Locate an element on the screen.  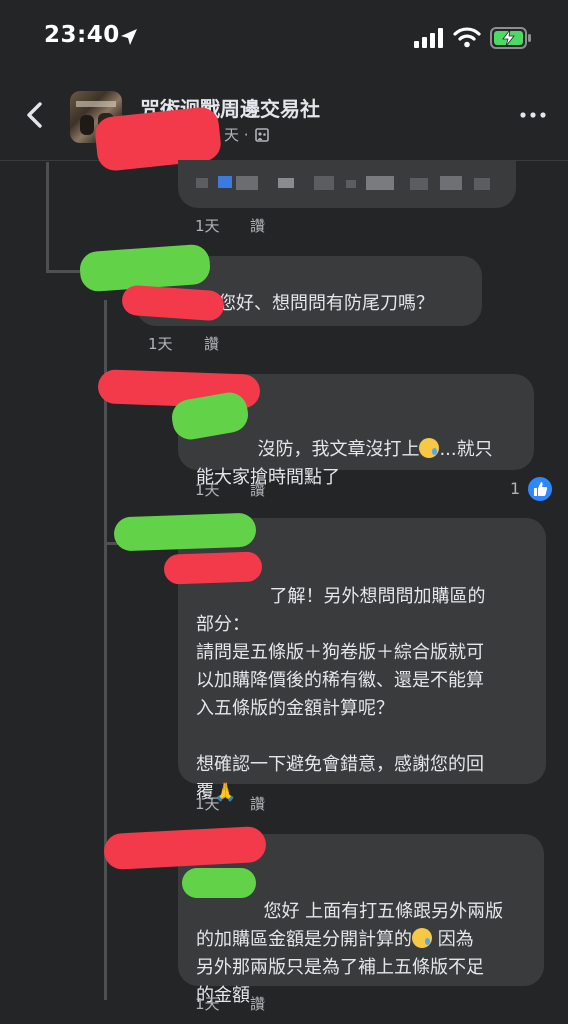
back-chevron-icon is located at coordinates (35, 115).